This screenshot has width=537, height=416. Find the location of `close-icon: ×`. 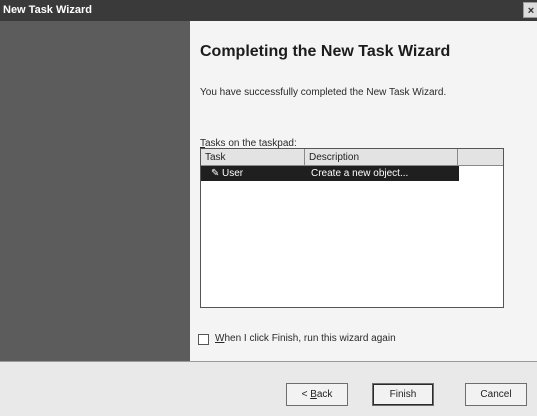

close-icon: × is located at coordinates (530, 10).